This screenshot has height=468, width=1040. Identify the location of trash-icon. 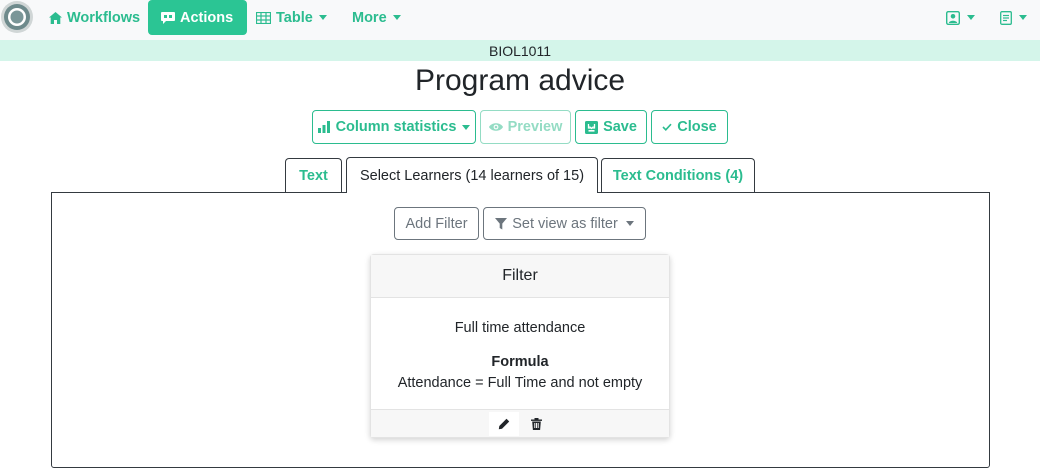
(536, 424).